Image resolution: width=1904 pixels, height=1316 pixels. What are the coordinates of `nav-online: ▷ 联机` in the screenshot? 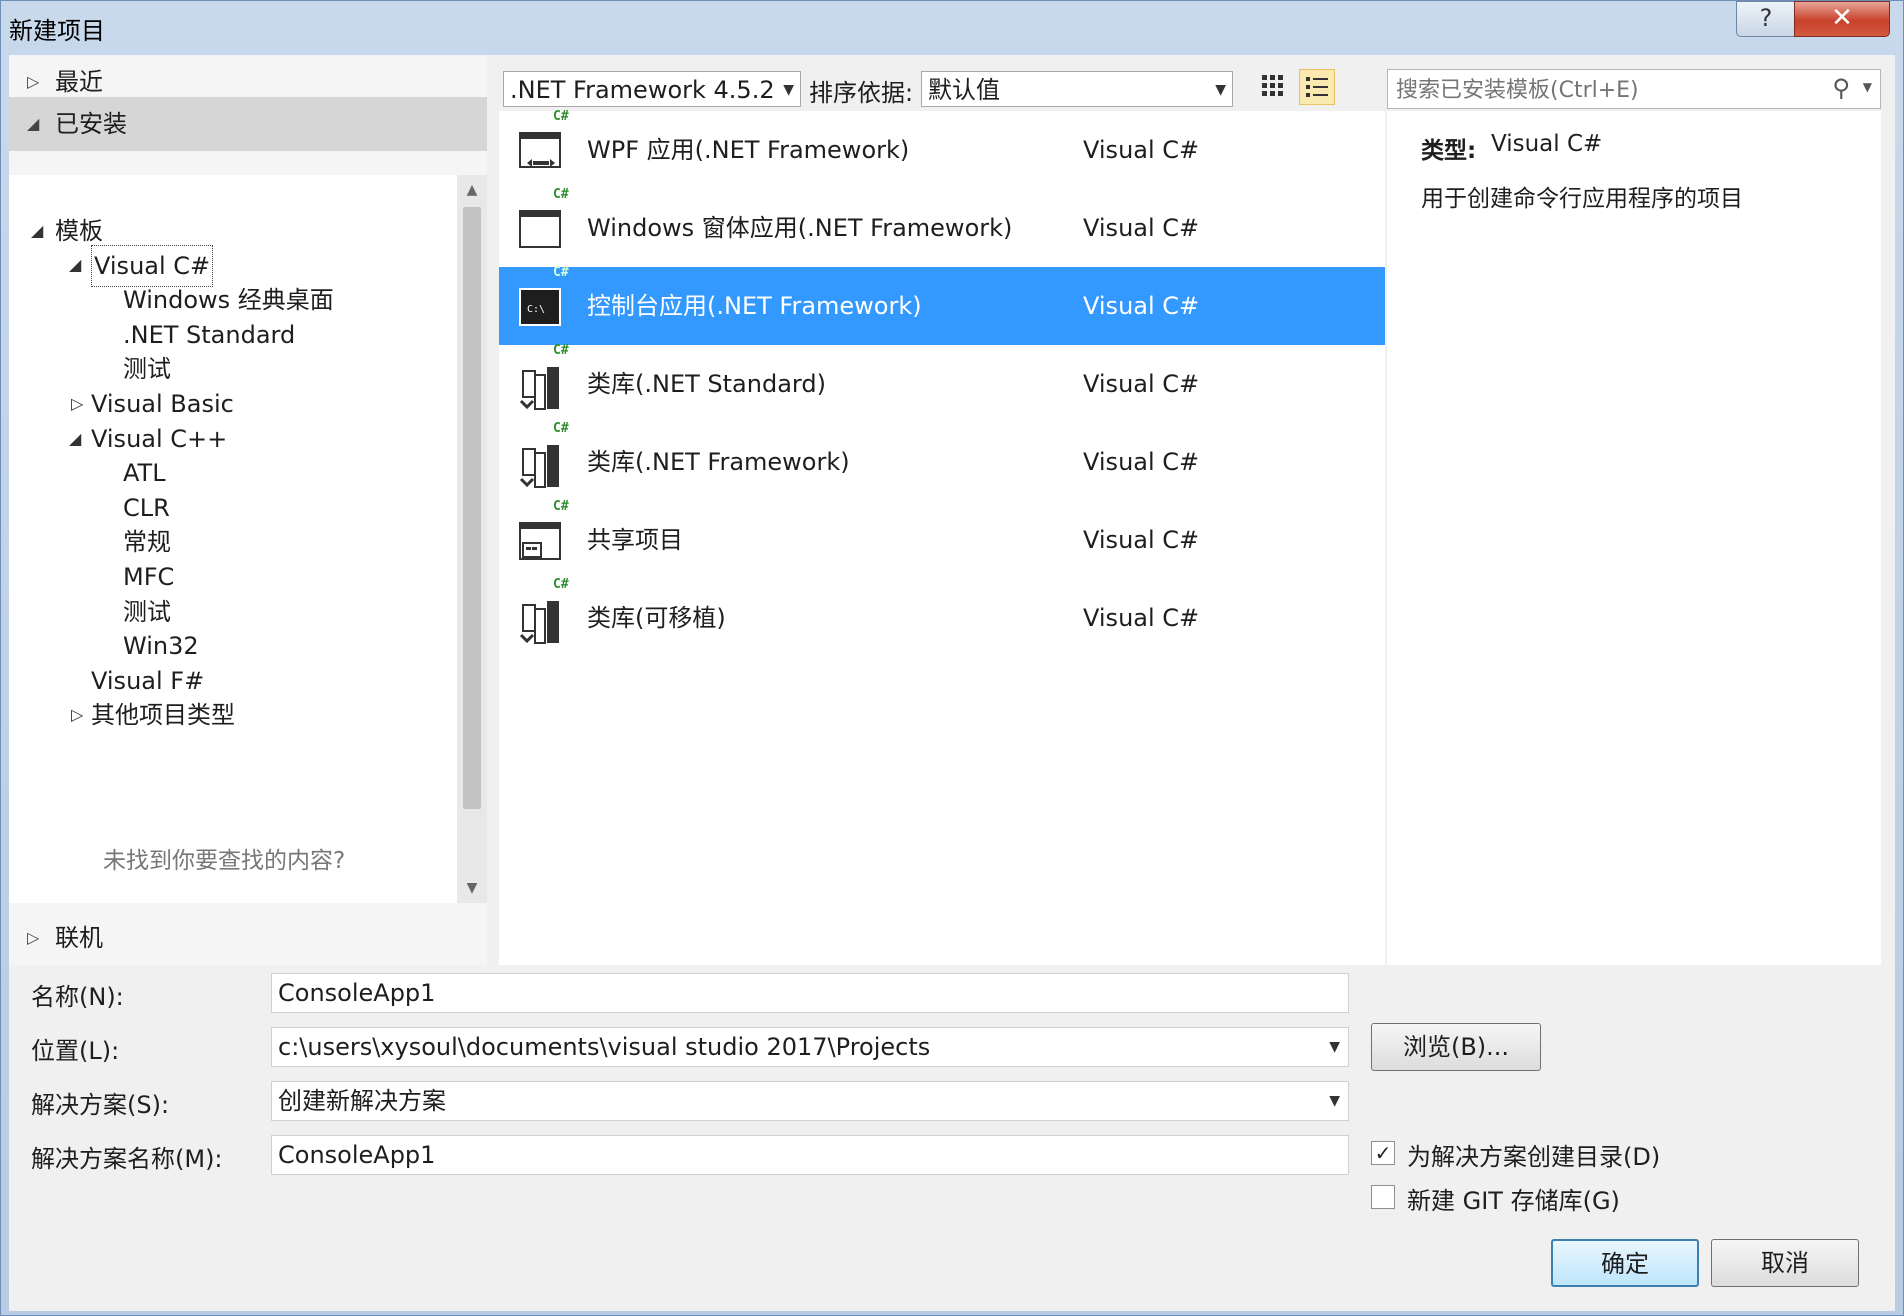 It's located at (248, 938).